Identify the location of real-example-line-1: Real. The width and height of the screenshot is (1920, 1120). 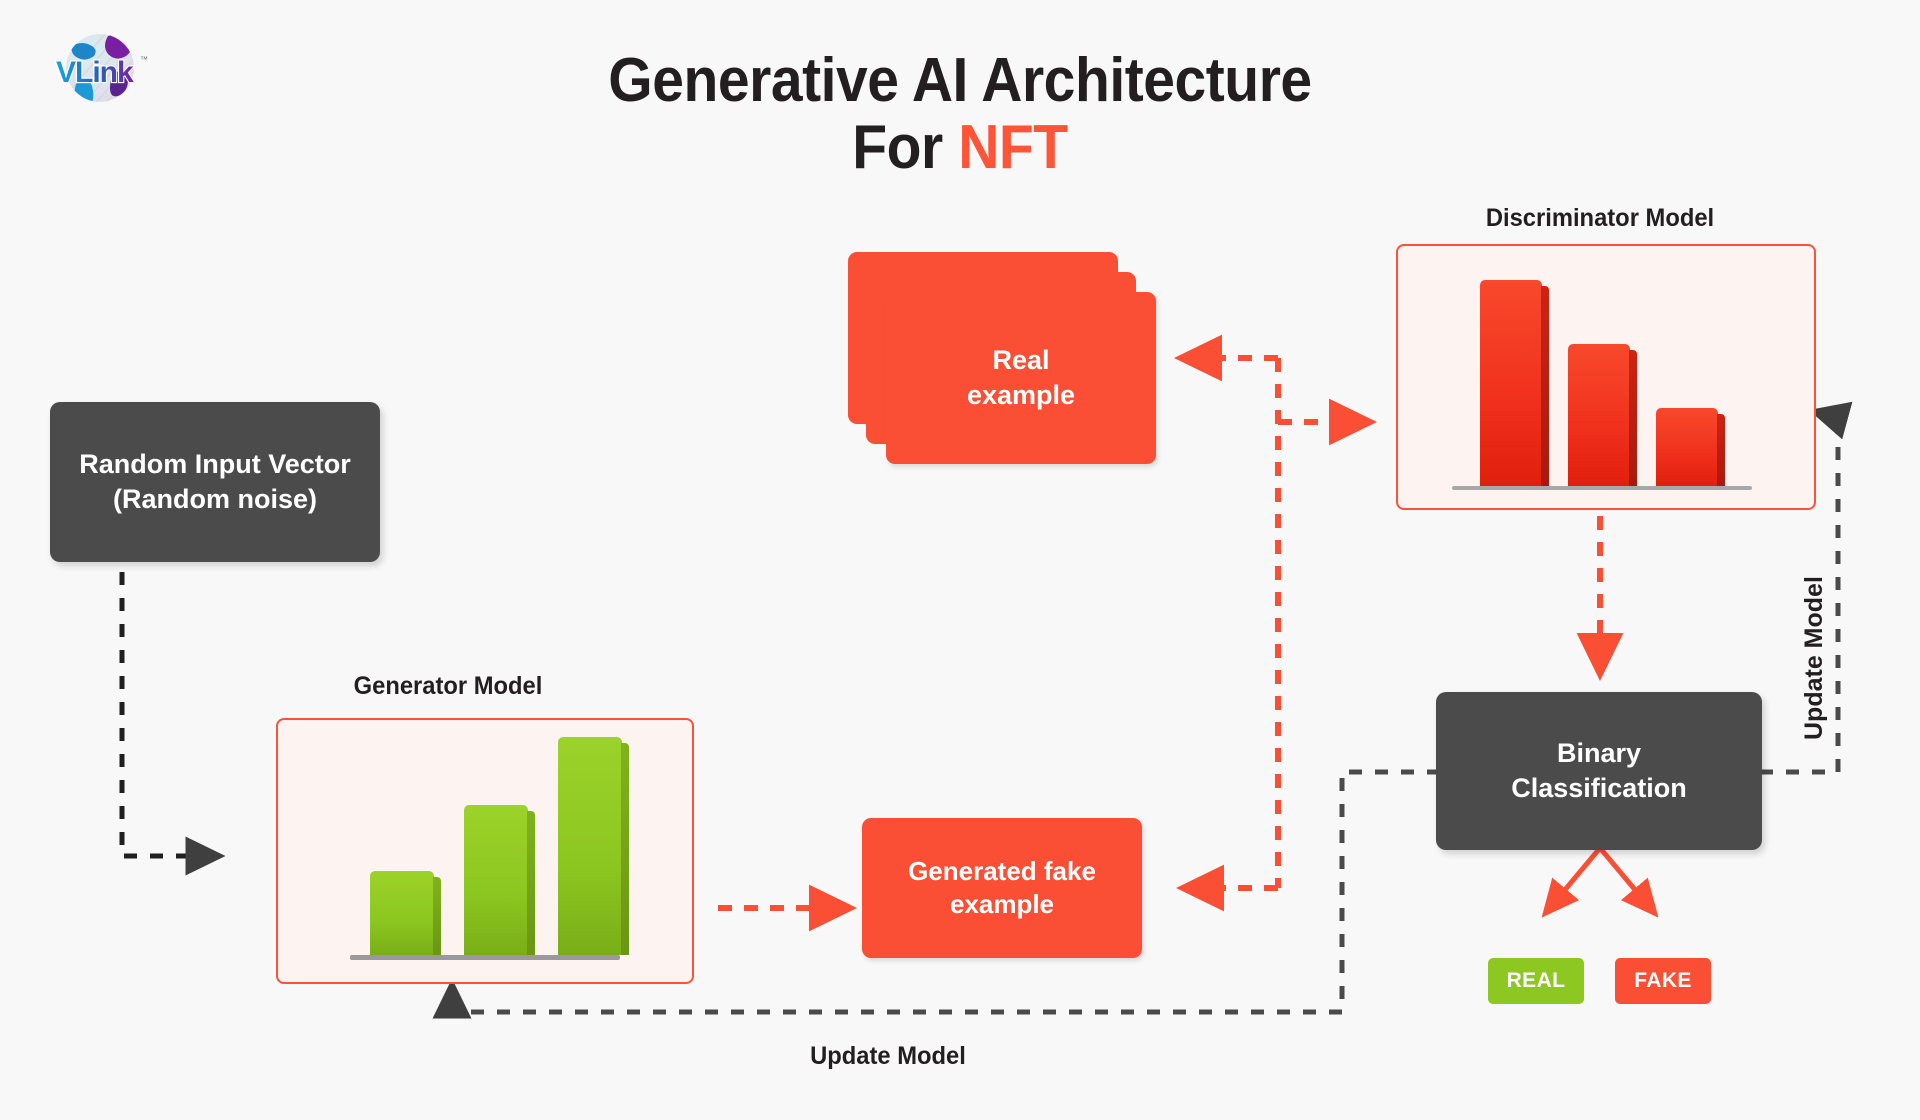
(1021, 360).